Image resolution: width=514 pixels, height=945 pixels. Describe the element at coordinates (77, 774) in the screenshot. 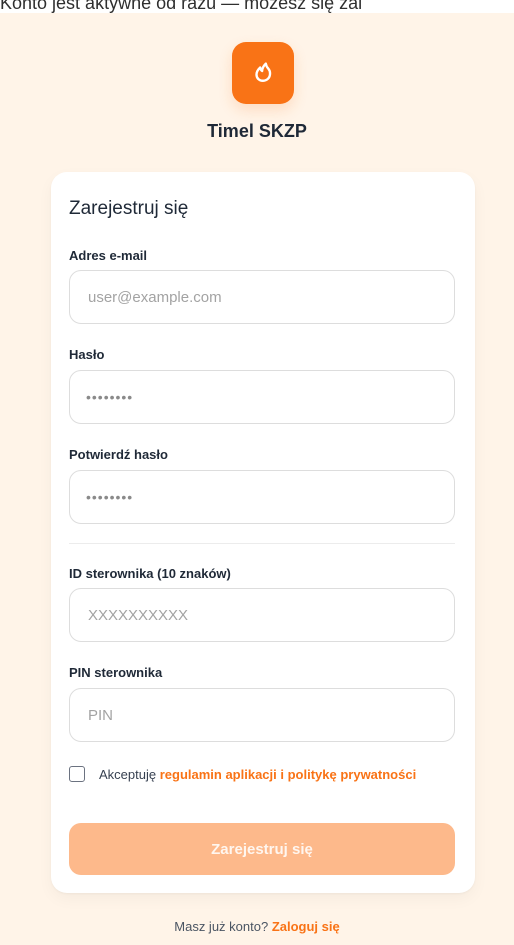

I see `consent-checkbox` at that location.